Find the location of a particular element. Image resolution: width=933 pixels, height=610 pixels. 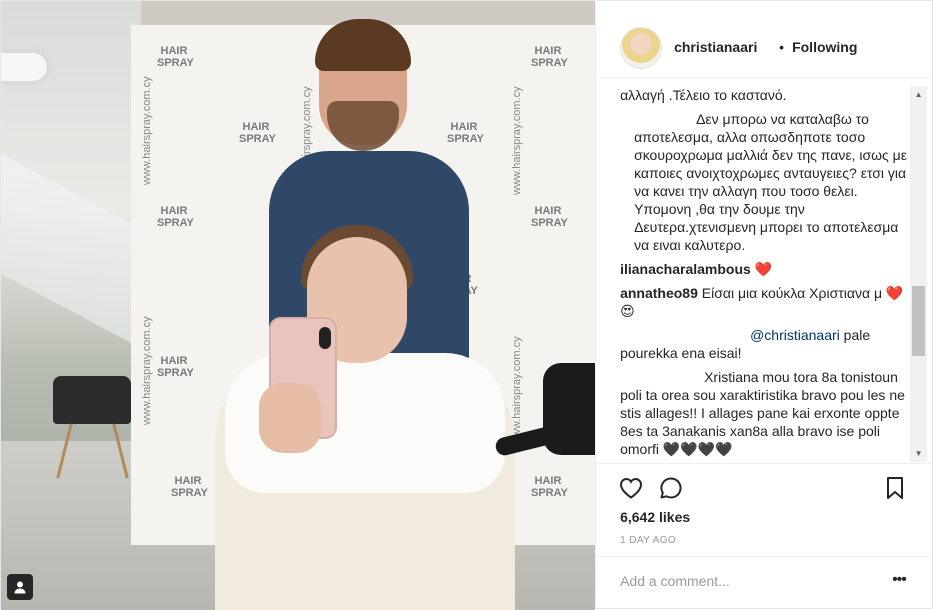

bookmark-icon is located at coordinates (895, 488).